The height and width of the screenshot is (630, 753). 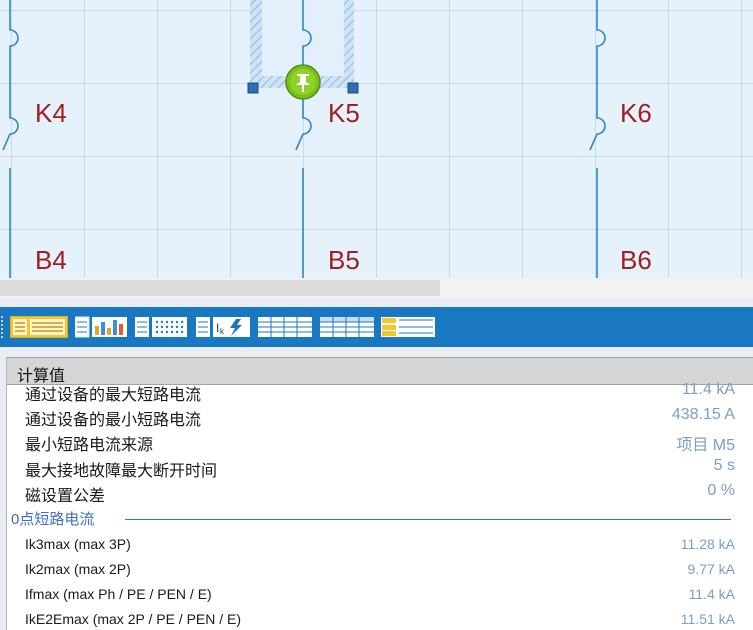 I want to click on view-grid-a-button, so click(x=285, y=327).